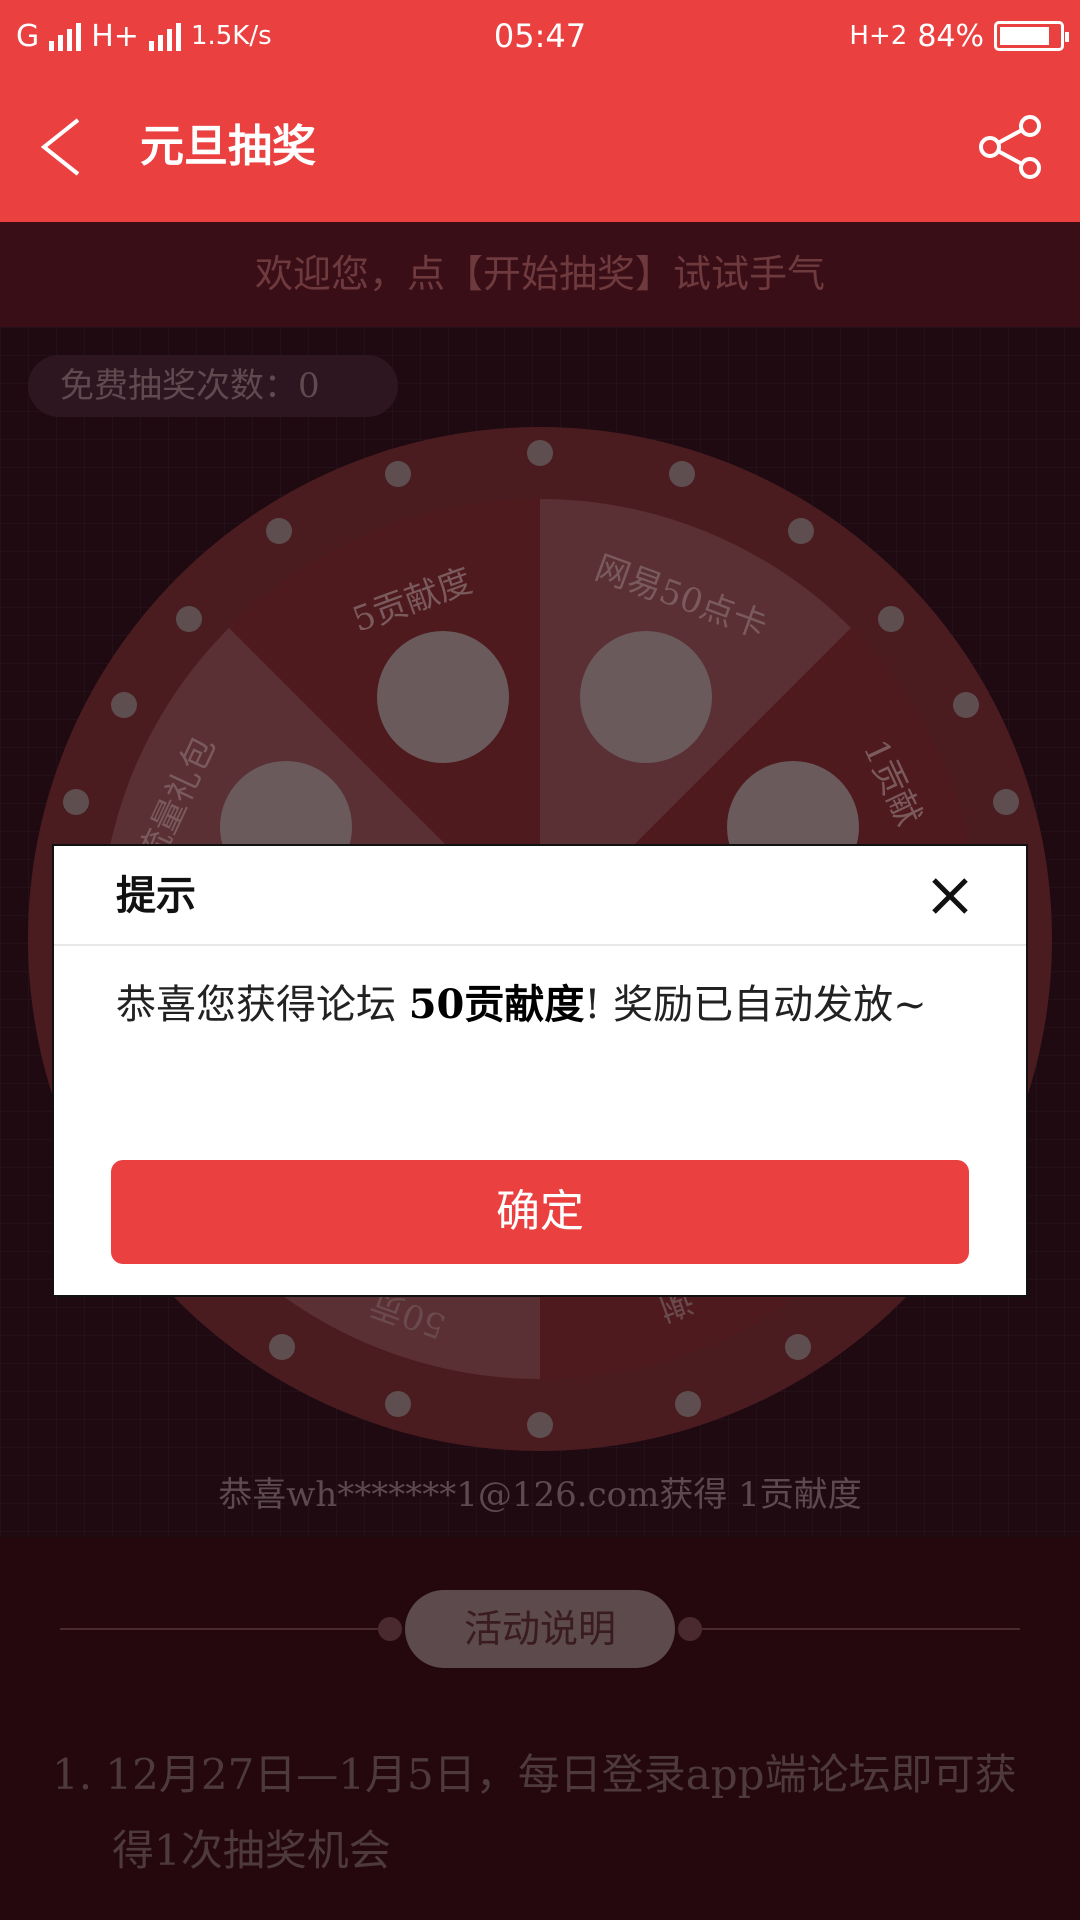  Describe the element at coordinates (71, 147) in the screenshot. I see `chevron-left-icon` at that location.